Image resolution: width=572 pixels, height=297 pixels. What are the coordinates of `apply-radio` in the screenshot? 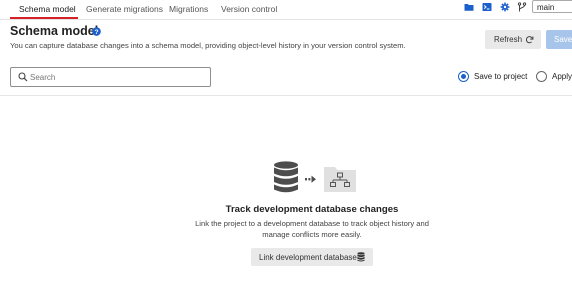 It's located at (541, 76).